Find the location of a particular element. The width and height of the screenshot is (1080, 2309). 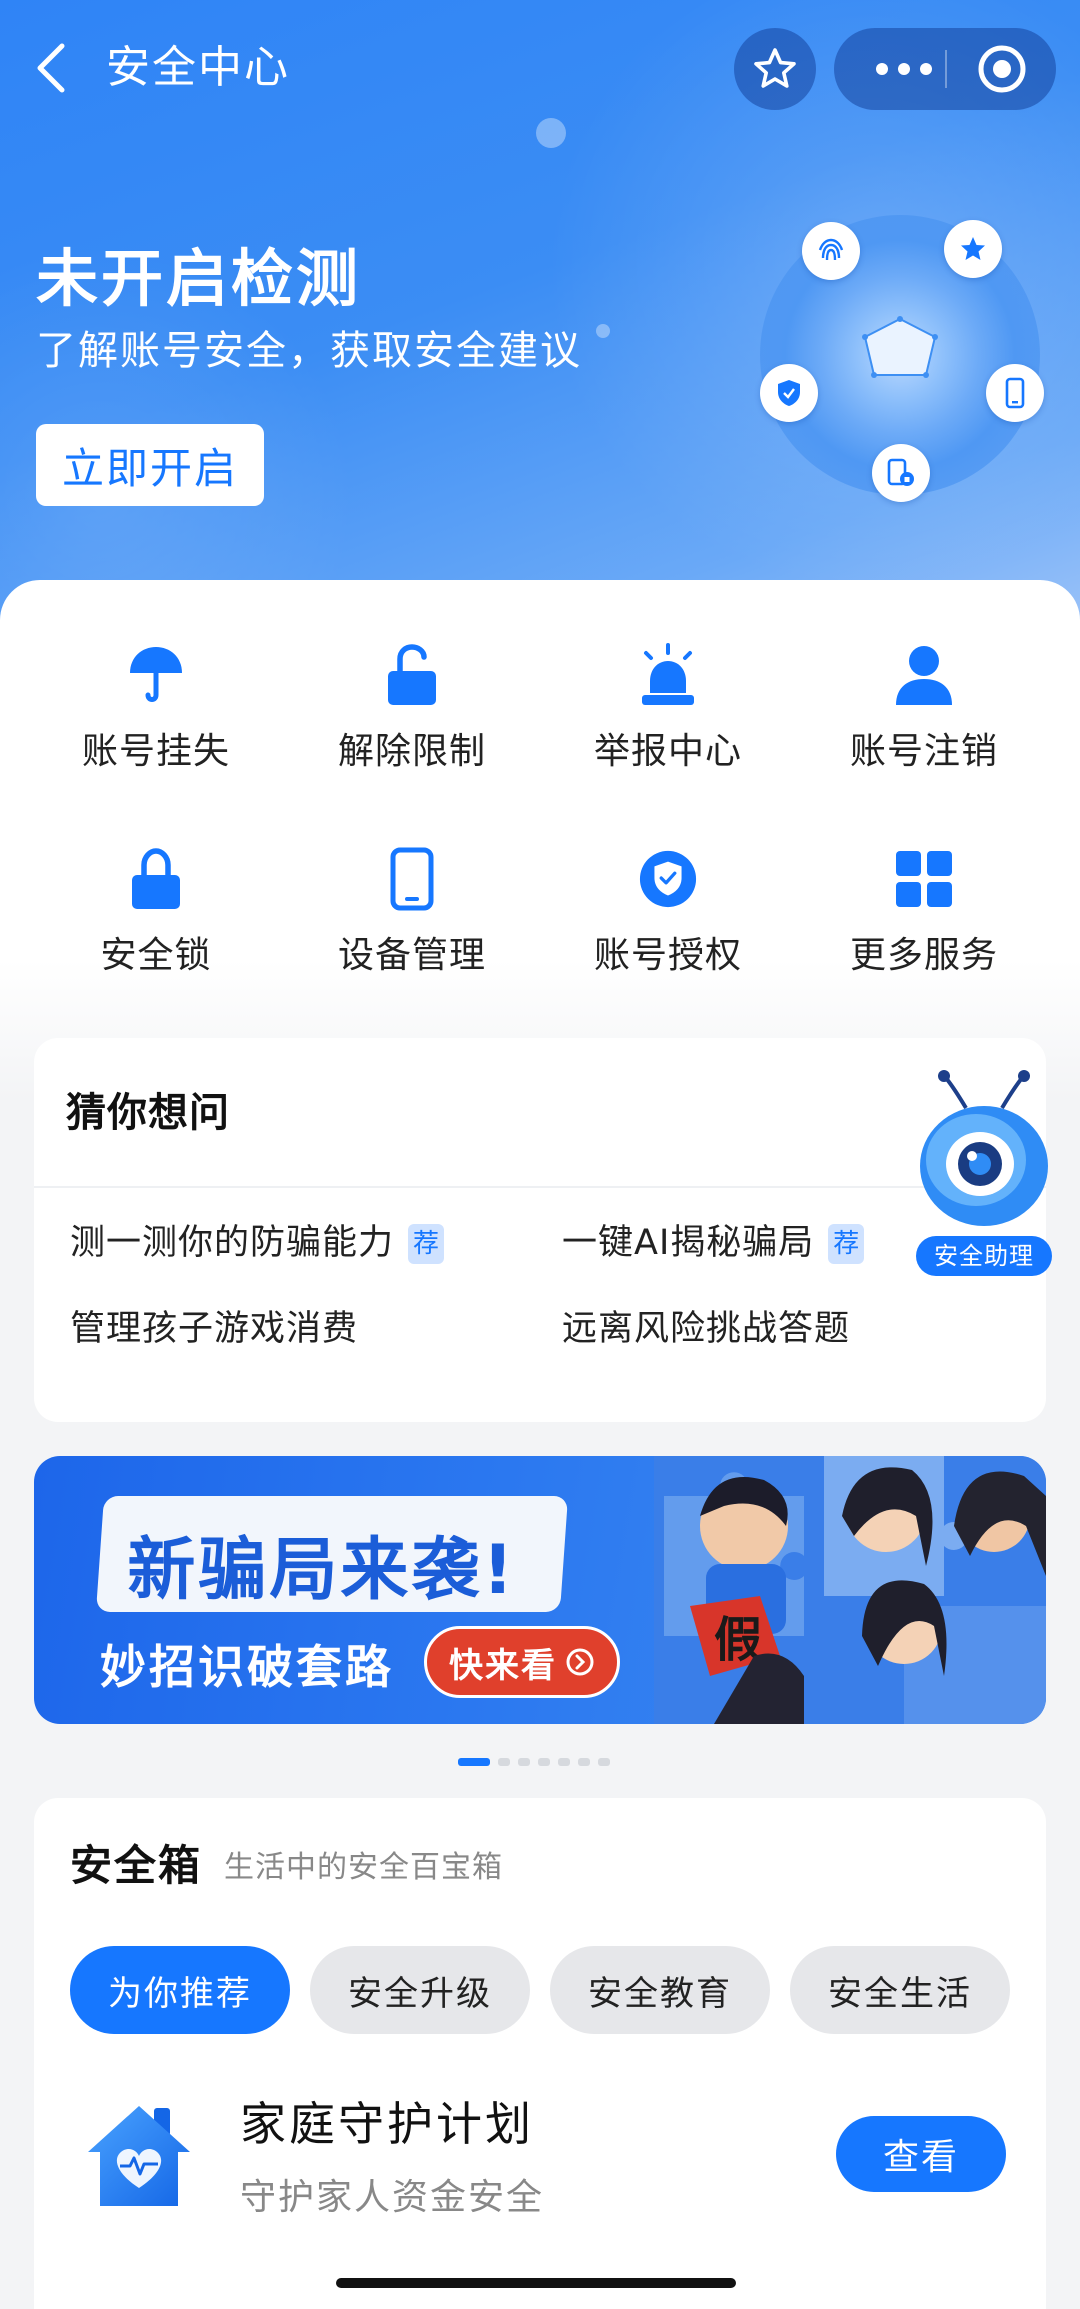

phone-icon is located at coordinates (412, 879).